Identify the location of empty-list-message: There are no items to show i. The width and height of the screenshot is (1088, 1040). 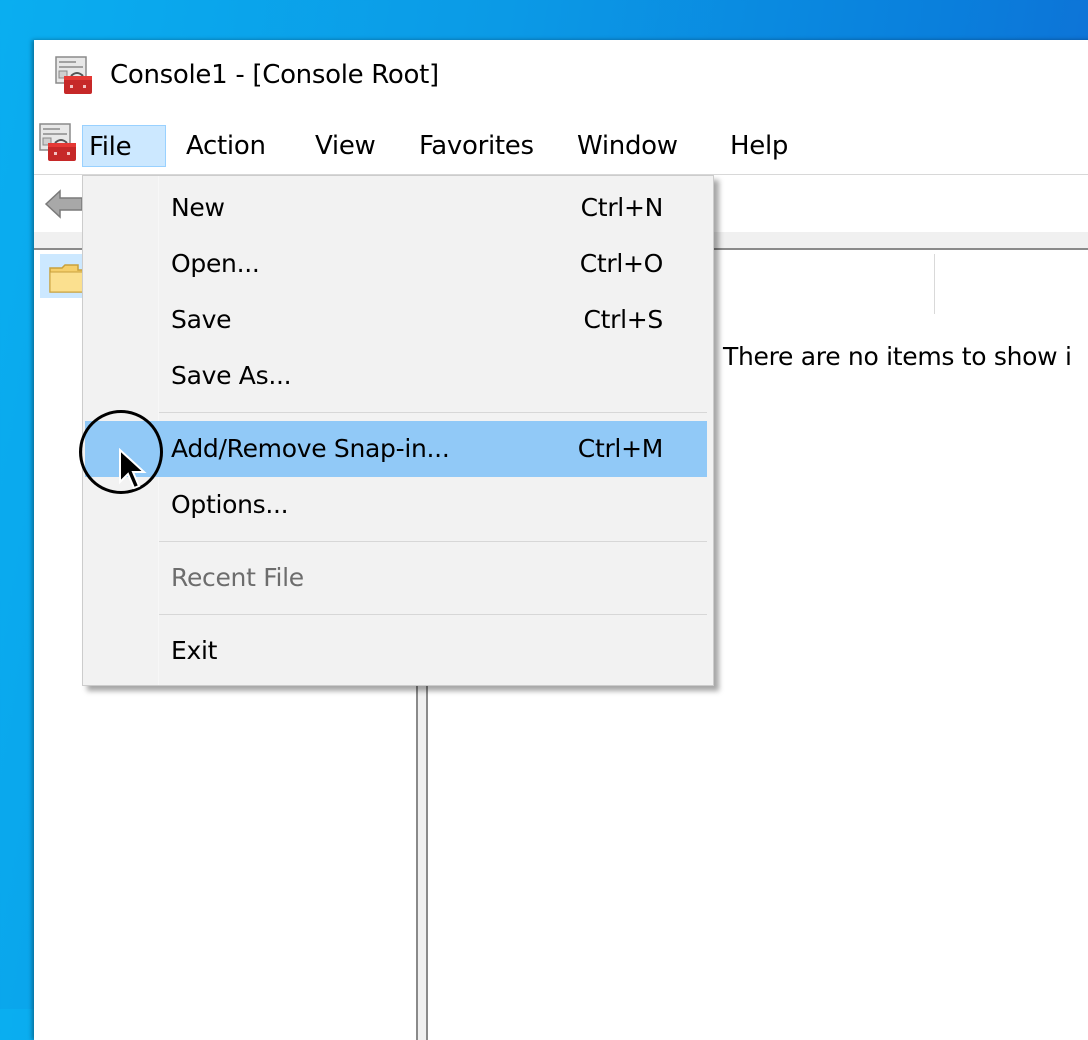
(897, 356).